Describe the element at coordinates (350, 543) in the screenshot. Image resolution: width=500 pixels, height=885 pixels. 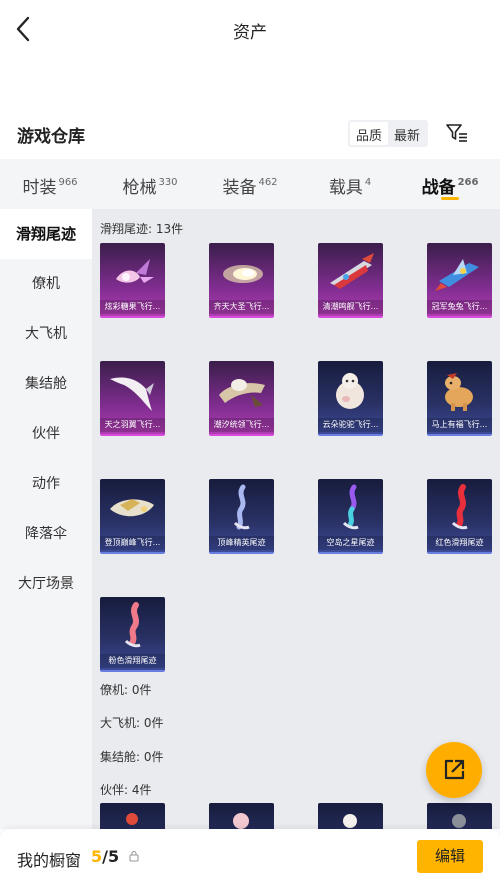
I see `item-name: 空岛之星尾迹` at that location.